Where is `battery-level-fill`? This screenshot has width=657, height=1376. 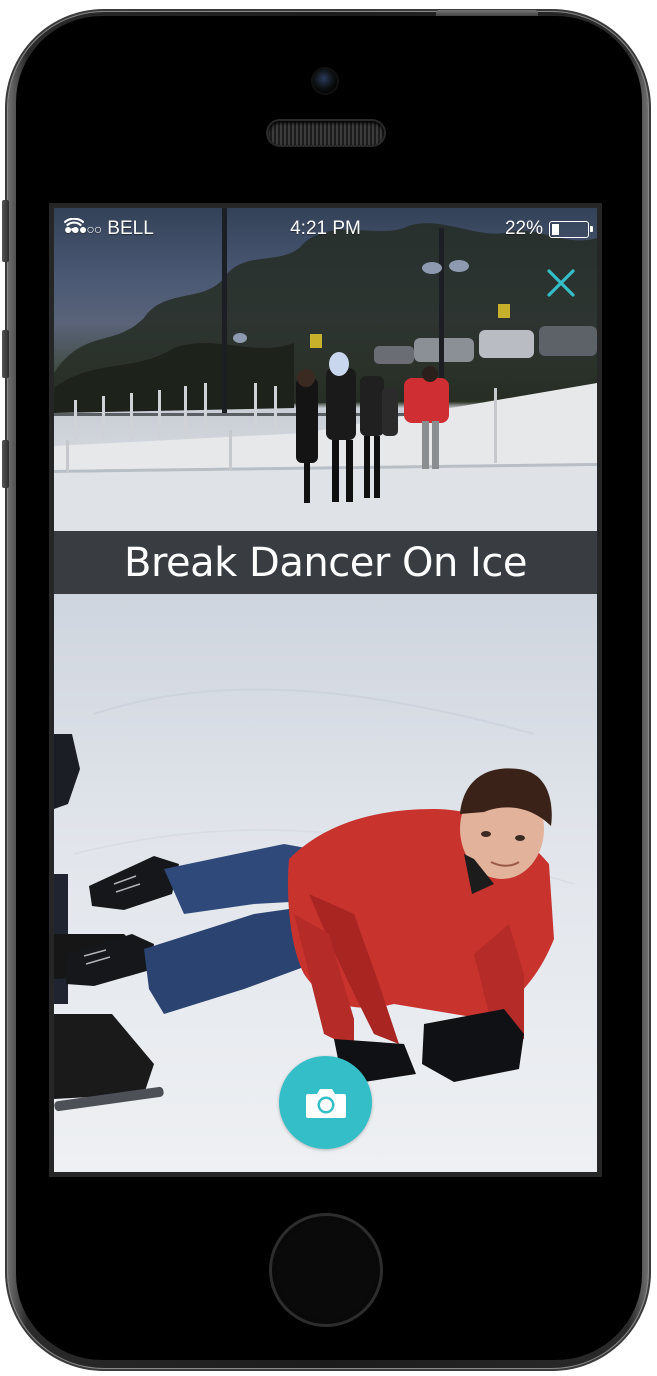
battery-level-fill is located at coordinates (555, 229).